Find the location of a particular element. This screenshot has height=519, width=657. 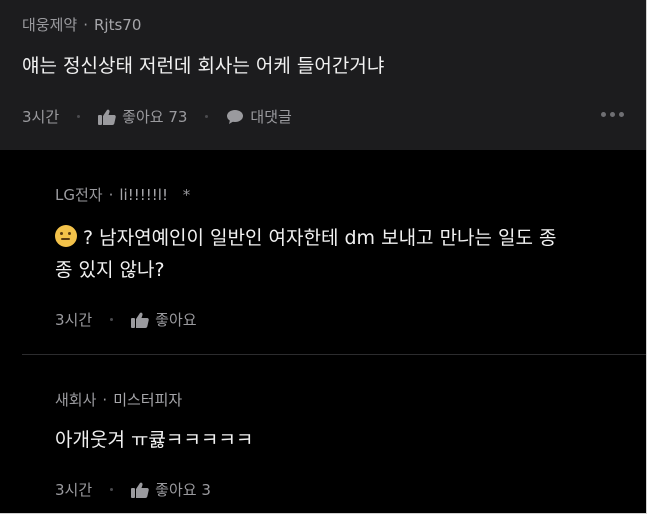

like-button: 좋아요 73 is located at coordinates (142, 116).